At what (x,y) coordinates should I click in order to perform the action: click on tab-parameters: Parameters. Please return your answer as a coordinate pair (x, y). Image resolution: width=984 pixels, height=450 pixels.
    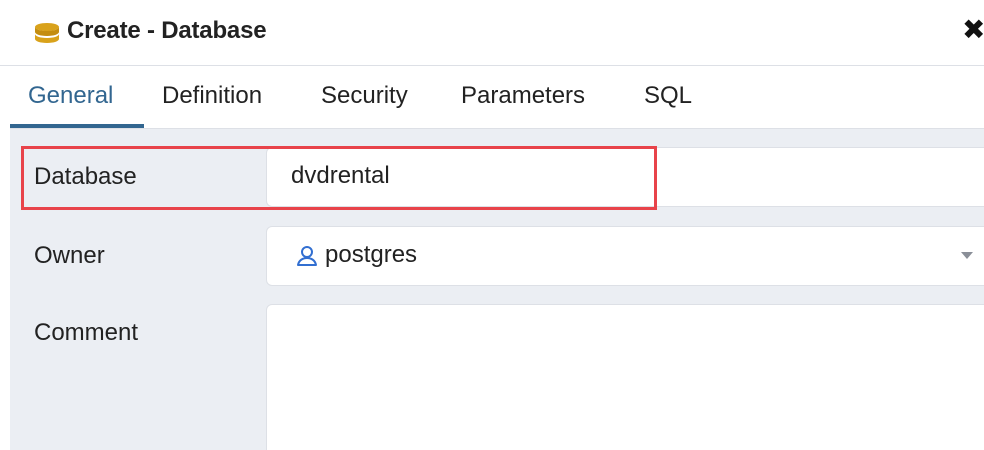
    Looking at the image, I should click on (523, 105).